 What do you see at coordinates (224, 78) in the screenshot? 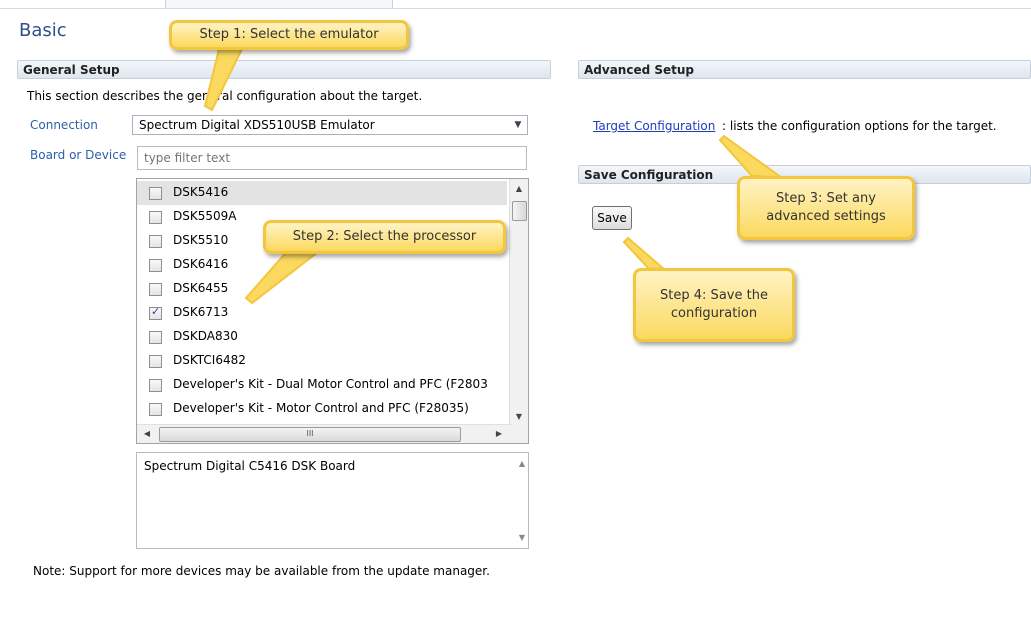
I see `step1-pointer` at bounding box center [224, 78].